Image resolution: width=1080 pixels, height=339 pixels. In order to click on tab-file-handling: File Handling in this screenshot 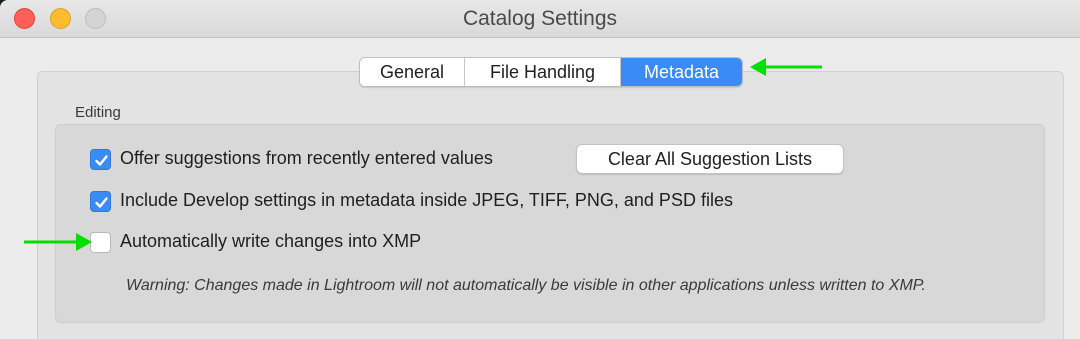, I will do `click(543, 72)`.